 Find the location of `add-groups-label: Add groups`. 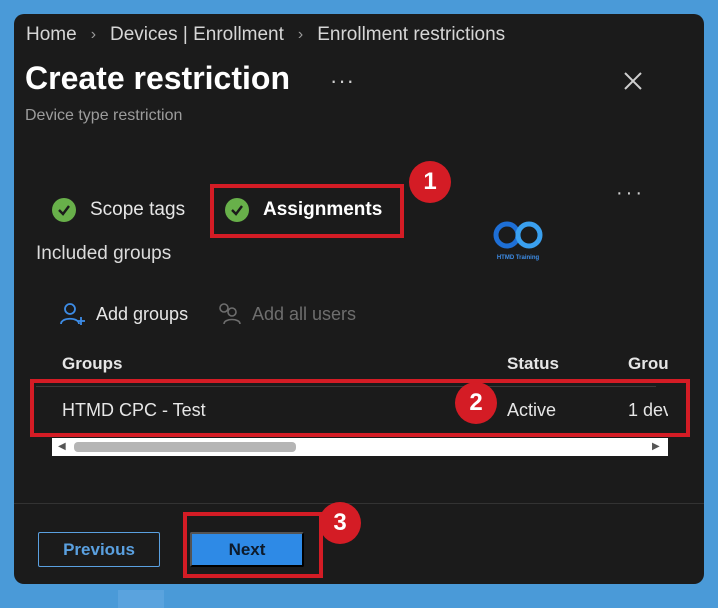

add-groups-label: Add groups is located at coordinates (142, 313).